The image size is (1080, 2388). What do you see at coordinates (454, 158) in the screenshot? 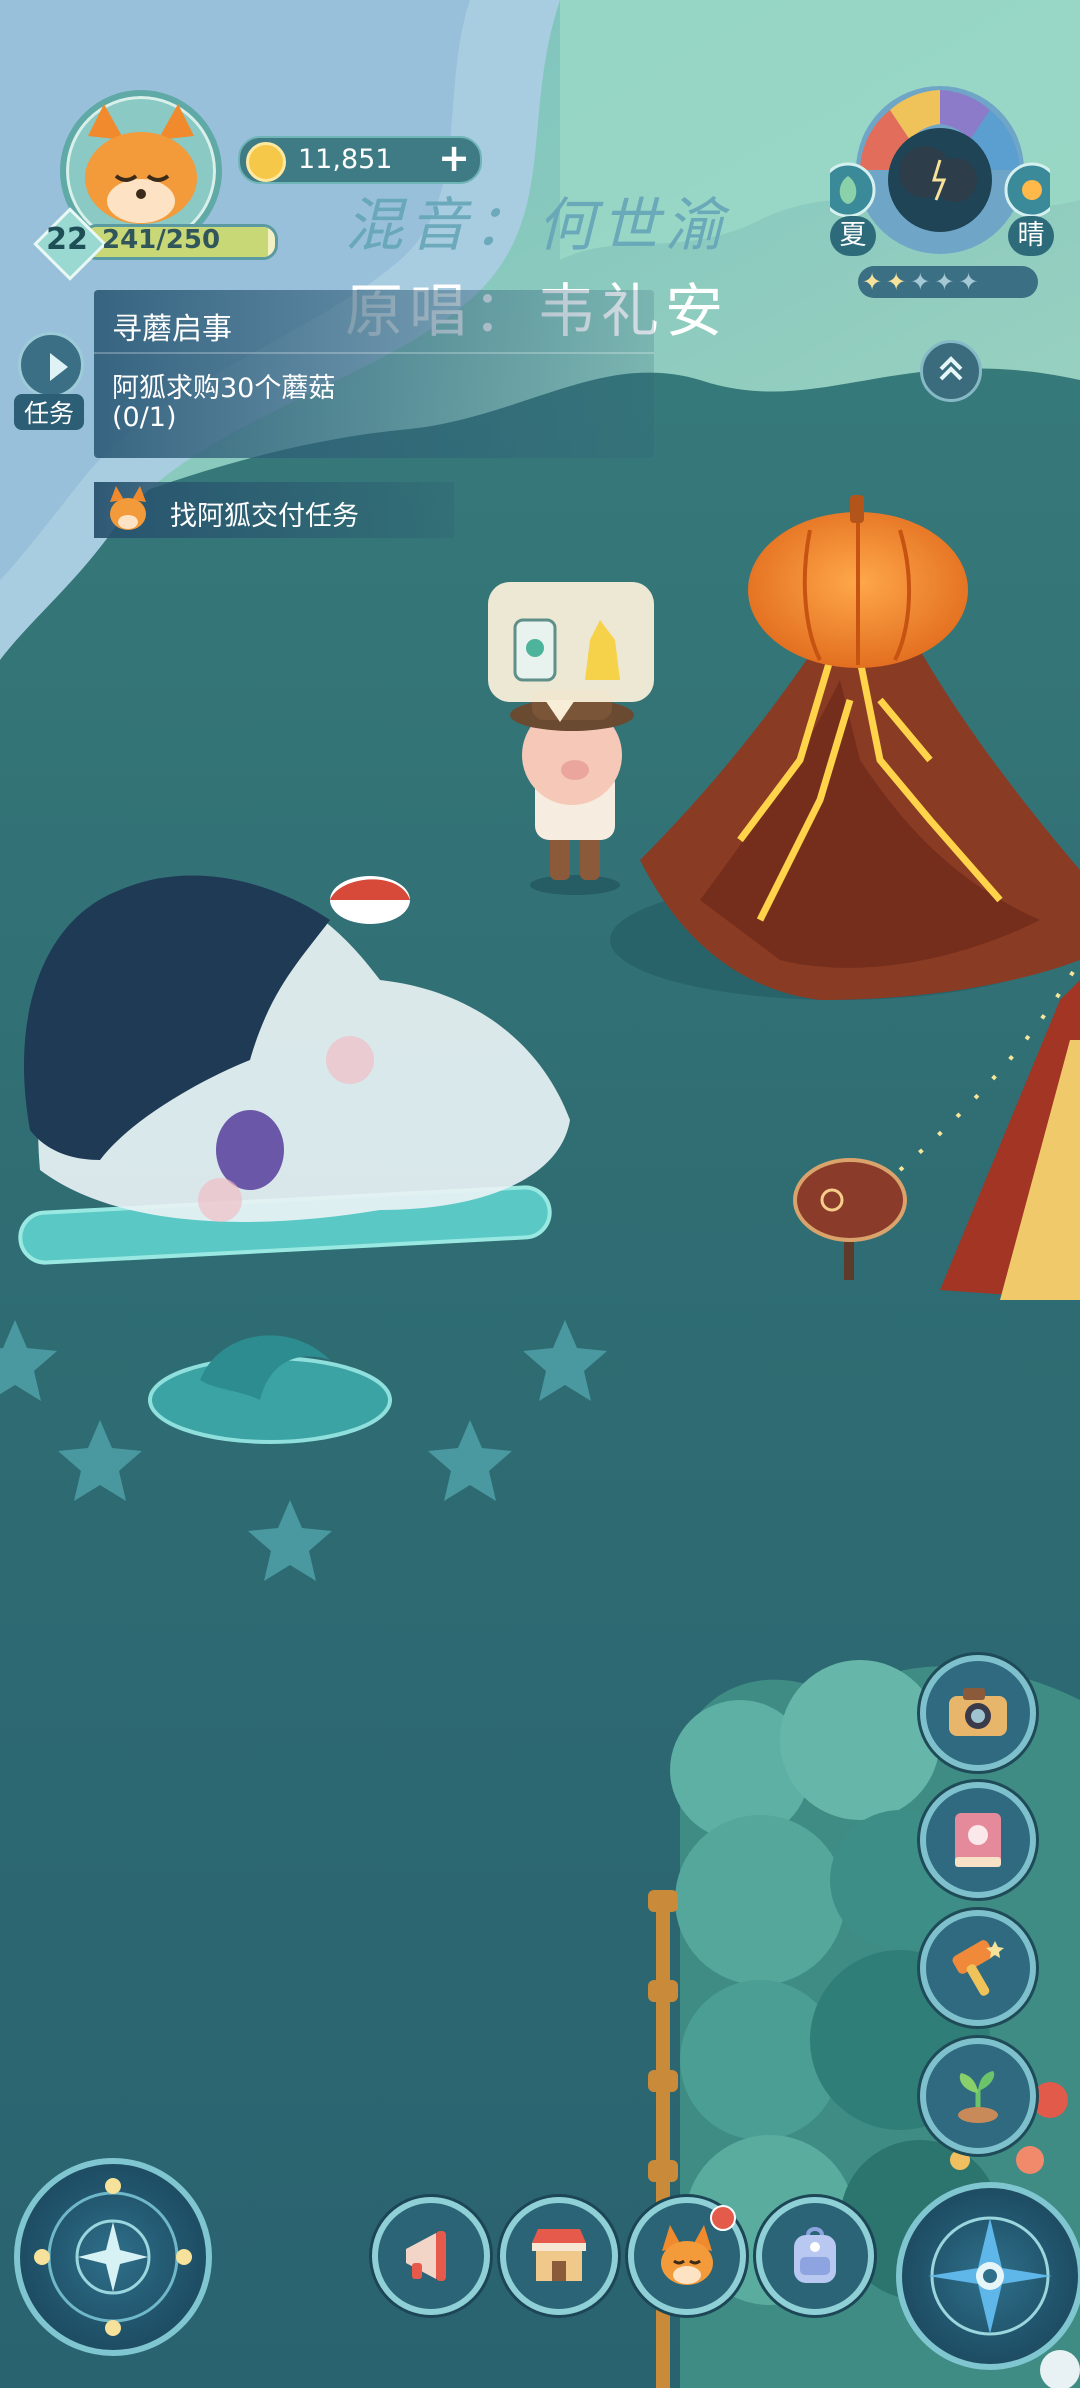
I see `add-coins-button: +` at bounding box center [454, 158].